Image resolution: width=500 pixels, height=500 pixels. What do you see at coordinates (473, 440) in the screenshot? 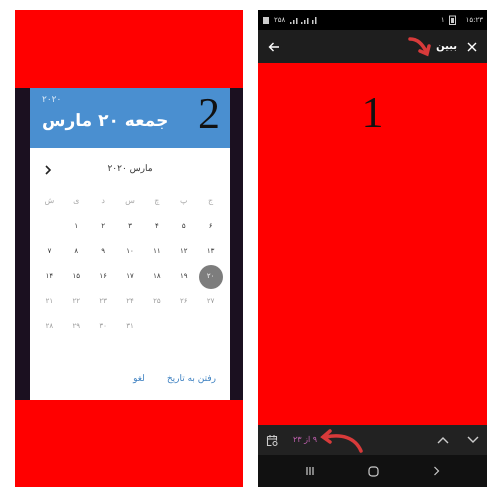
I see `chevron-down-icon` at bounding box center [473, 440].